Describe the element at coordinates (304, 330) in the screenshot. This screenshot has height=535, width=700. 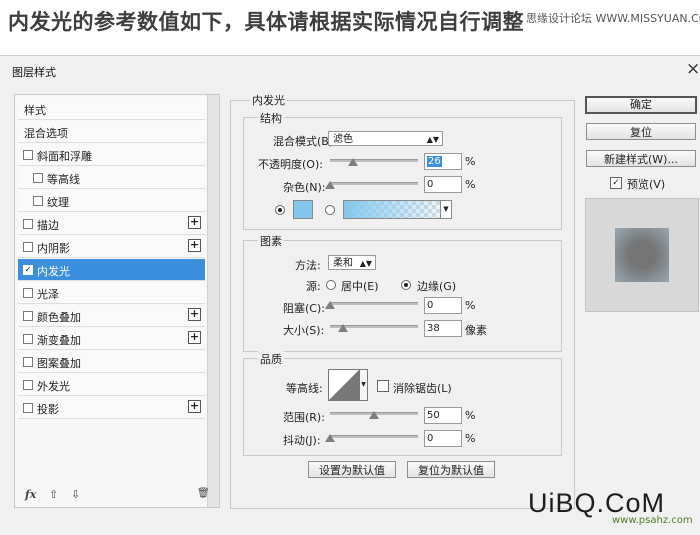
I see `size-label: 大小(S):` at that location.